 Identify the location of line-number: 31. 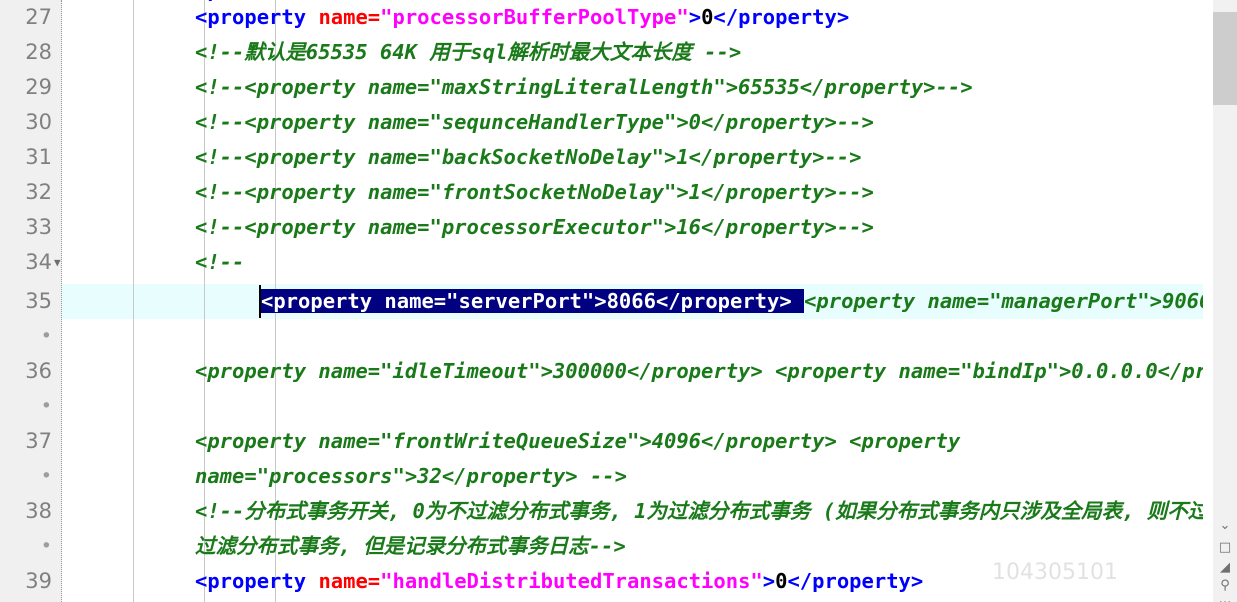
(38, 157).